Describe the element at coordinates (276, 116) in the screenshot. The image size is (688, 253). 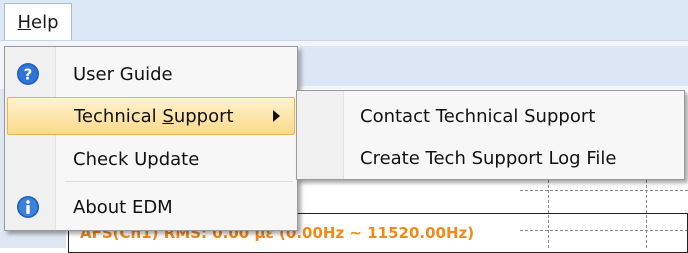
I see `submenu-arrow-icon` at that location.